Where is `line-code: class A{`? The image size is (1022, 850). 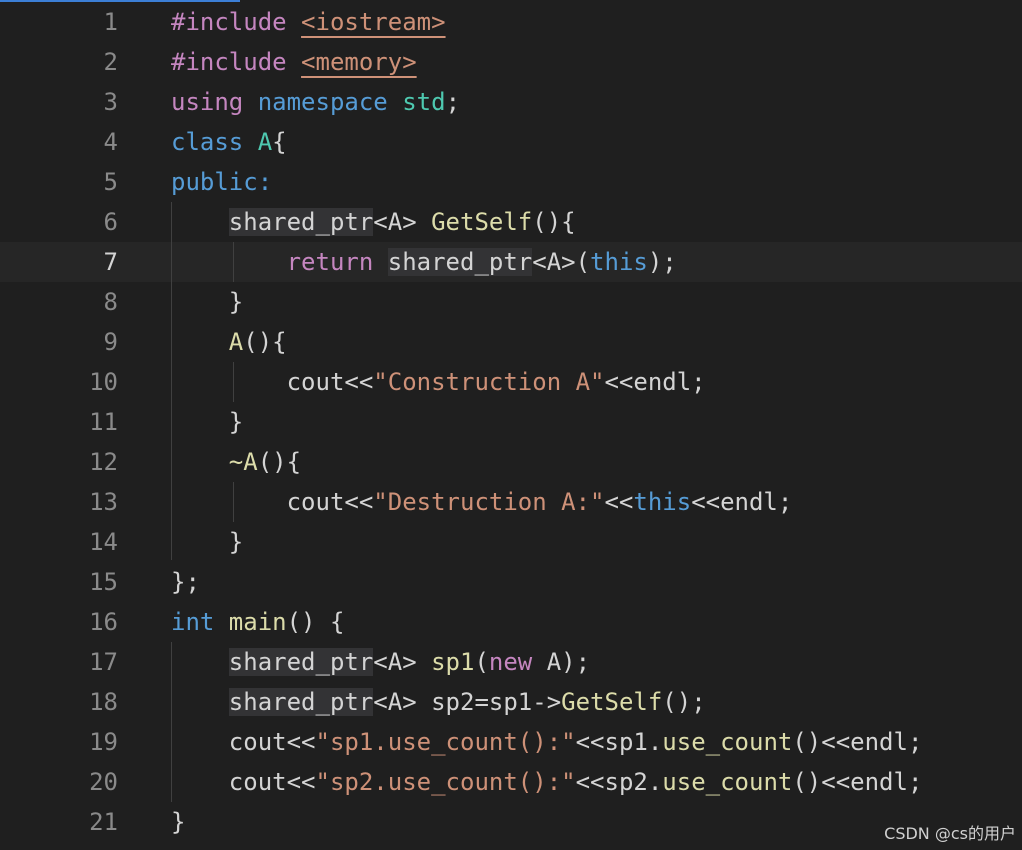
line-code: class A{ is located at coordinates (229, 142).